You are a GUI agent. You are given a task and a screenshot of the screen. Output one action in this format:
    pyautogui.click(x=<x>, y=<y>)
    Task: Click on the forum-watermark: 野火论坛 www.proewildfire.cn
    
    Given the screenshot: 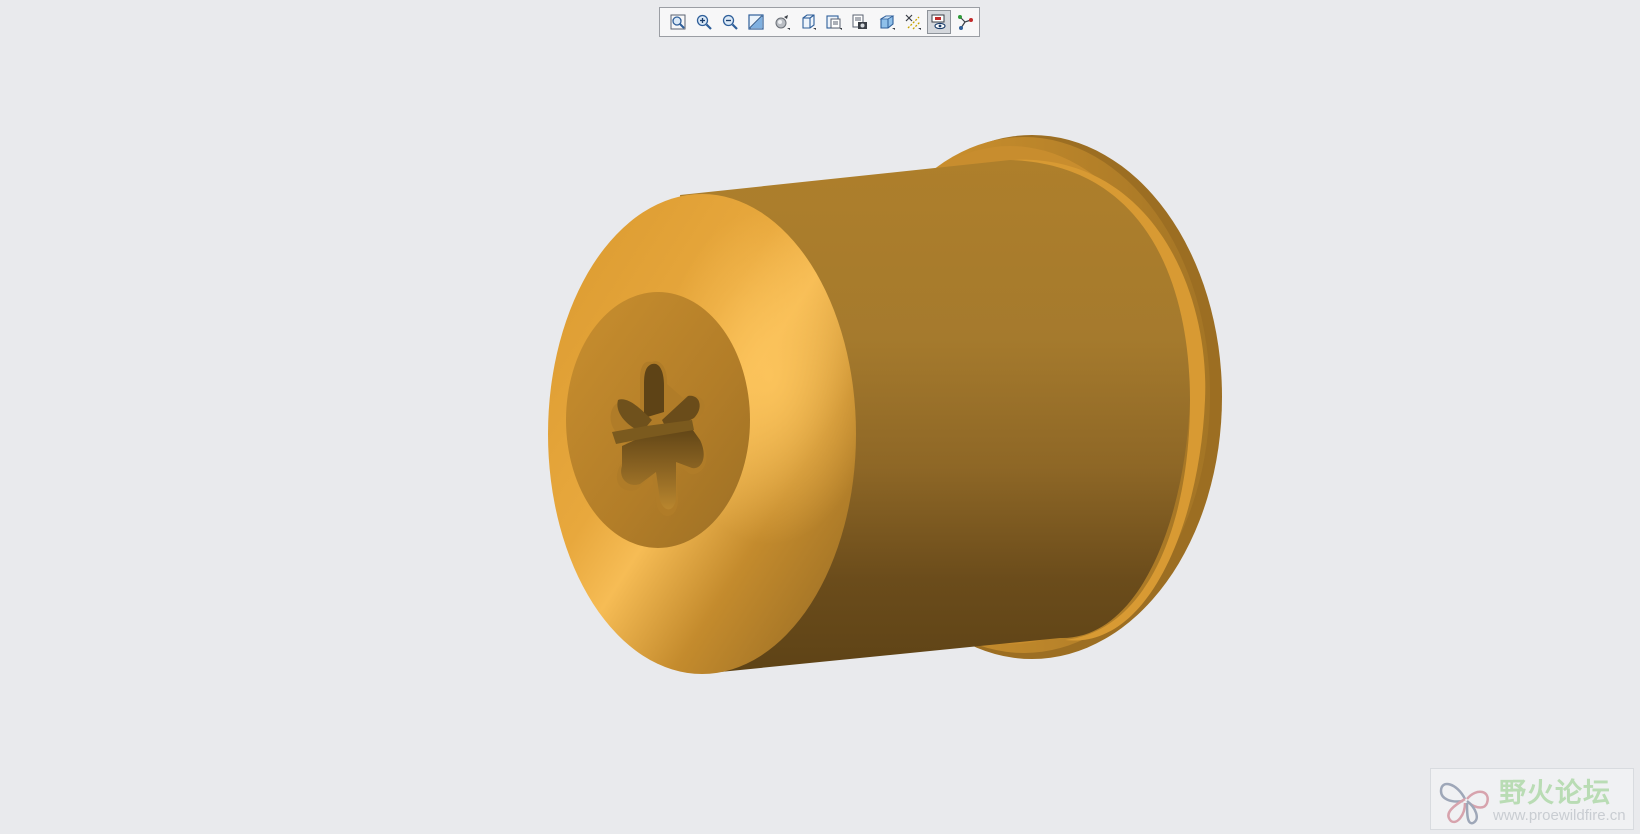 What is the action you would take?
    pyautogui.click(x=1532, y=799)
    